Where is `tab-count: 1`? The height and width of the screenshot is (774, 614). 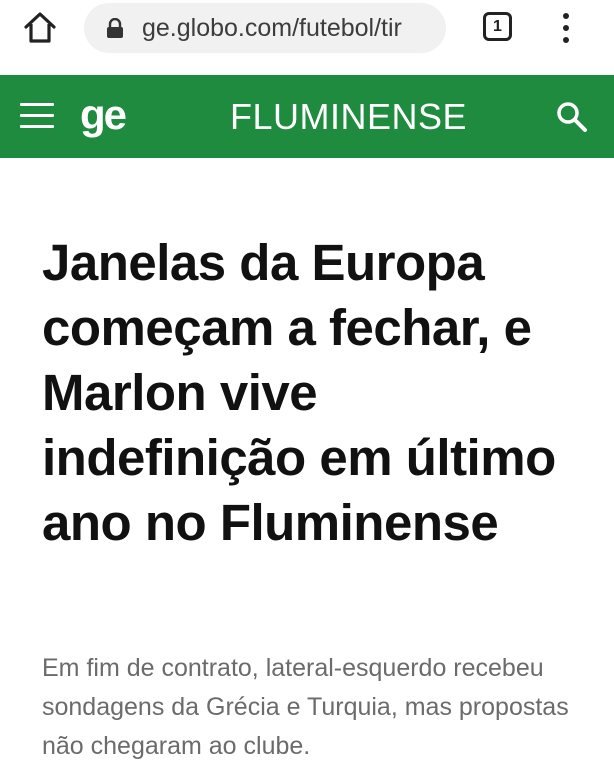 tab-count: 1 is located at coordinates (497, 26).